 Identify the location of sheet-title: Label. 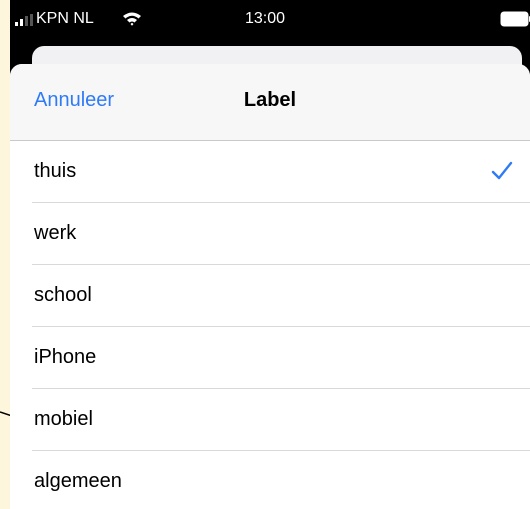
(270, 100).